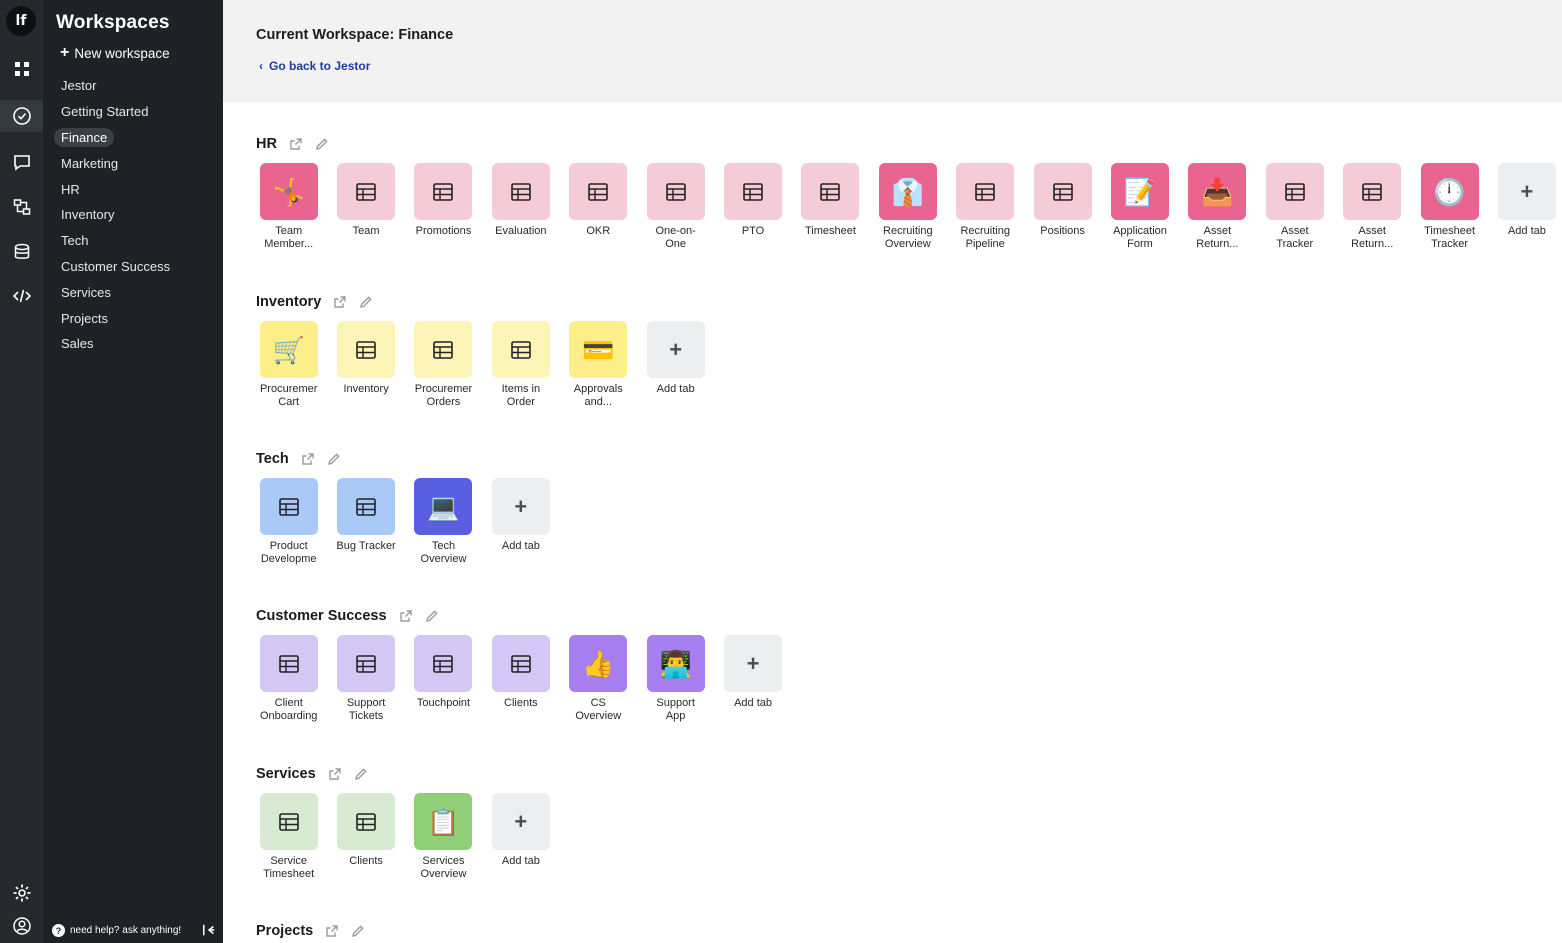 The image size is (1562, 943). Describe the element at coordinates (21, 21) in the screenshot. I see `jestor-logo: lf` at that location.